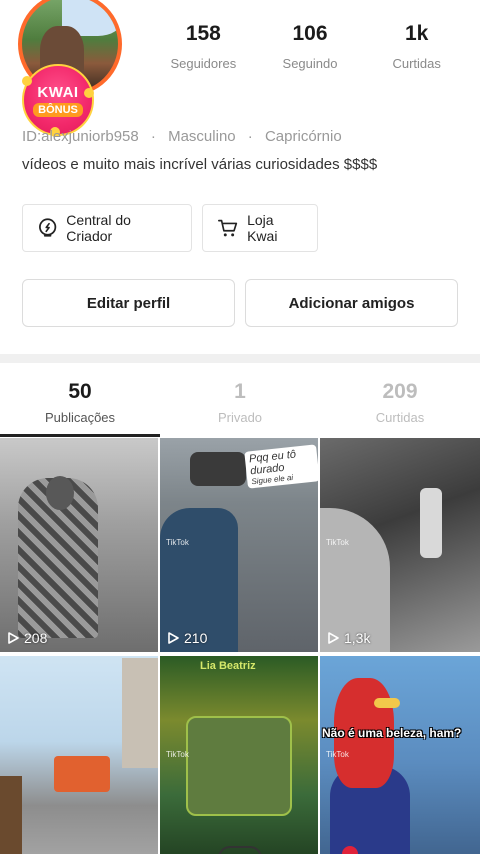 Image resolution: width=480 pixels, height=854 pixels. Describe the element at coordinates (80, 435) in the screenshot. I see `active-tab-indicator` at that location.